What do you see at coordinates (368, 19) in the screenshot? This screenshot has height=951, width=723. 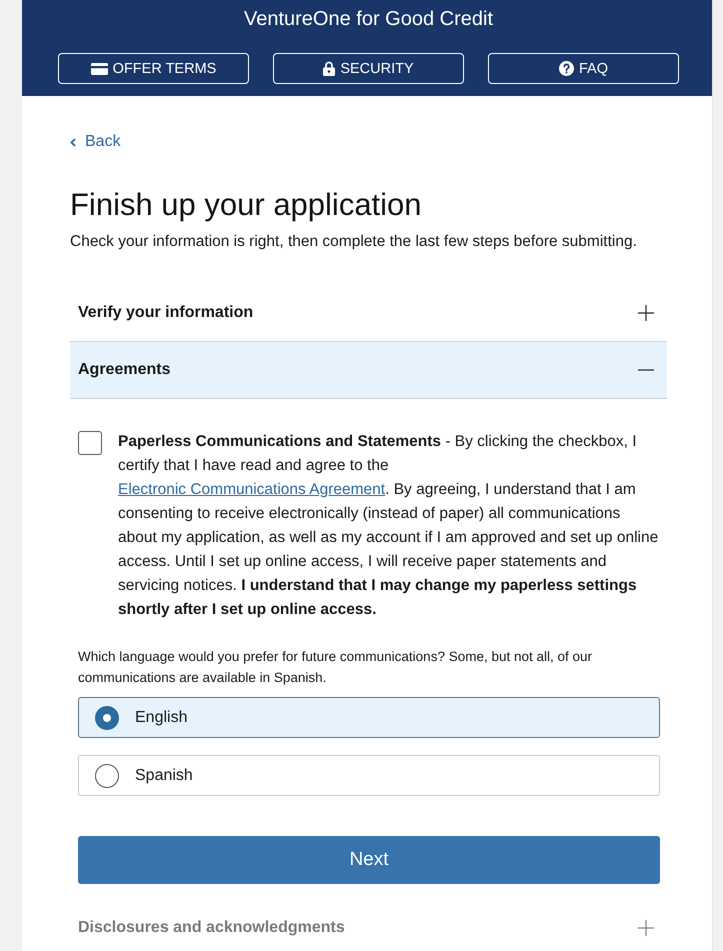 I see `header-title: VentureOne for Good Credit` at bounding box center [368, 19].